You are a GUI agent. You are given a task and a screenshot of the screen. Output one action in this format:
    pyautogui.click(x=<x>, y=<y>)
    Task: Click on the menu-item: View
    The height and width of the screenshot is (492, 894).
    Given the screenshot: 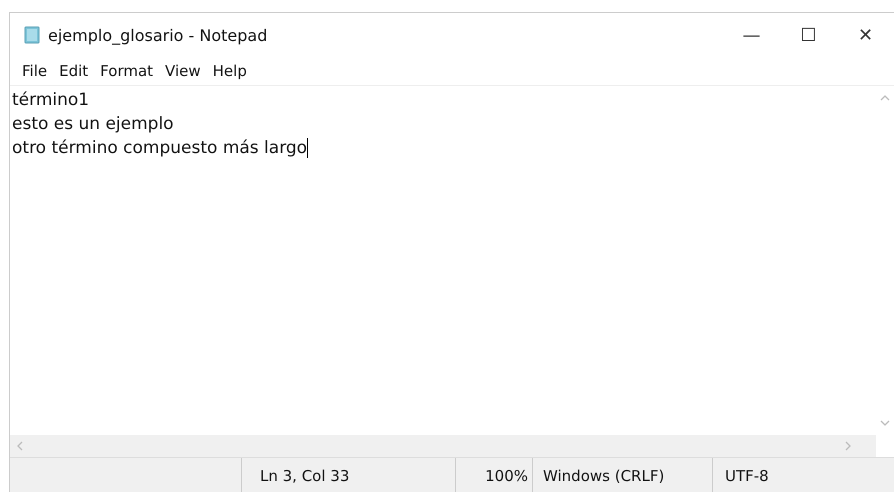 What is the action you would take?
    pyautogui.click(x=183, y=71)
    